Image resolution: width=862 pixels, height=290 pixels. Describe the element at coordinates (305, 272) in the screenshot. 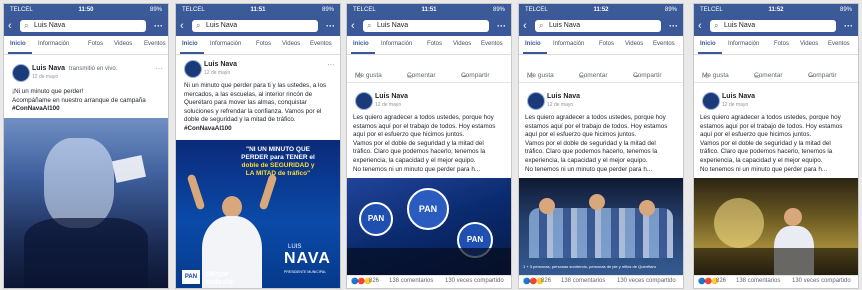

I see `poster-brand-sub: PRESIDENTE MUNICIPAL` at that location.